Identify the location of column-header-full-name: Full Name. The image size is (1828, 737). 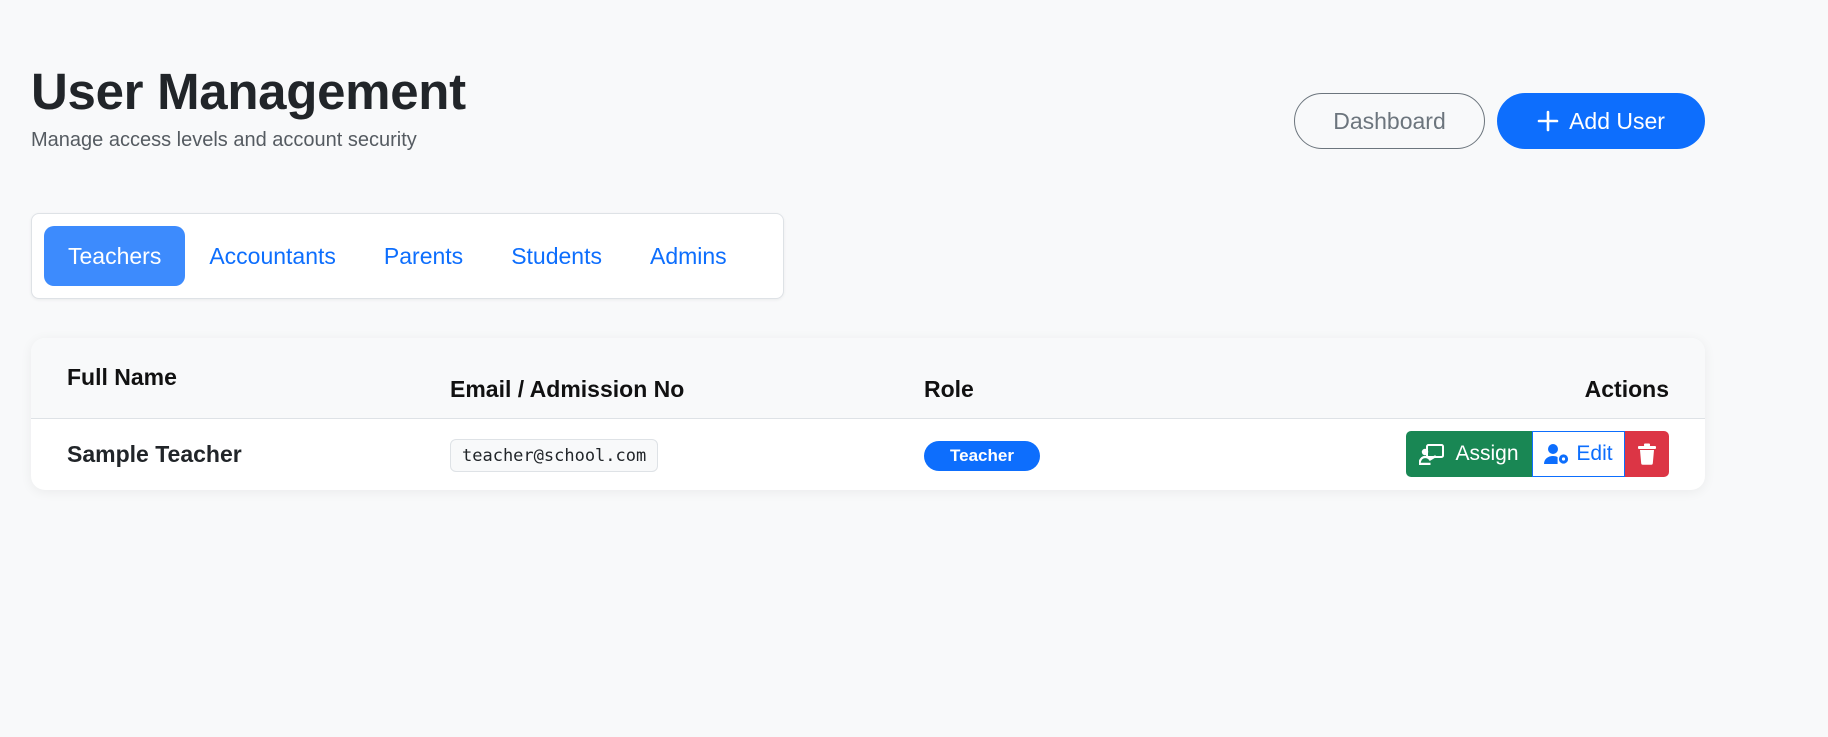
(122, 377).